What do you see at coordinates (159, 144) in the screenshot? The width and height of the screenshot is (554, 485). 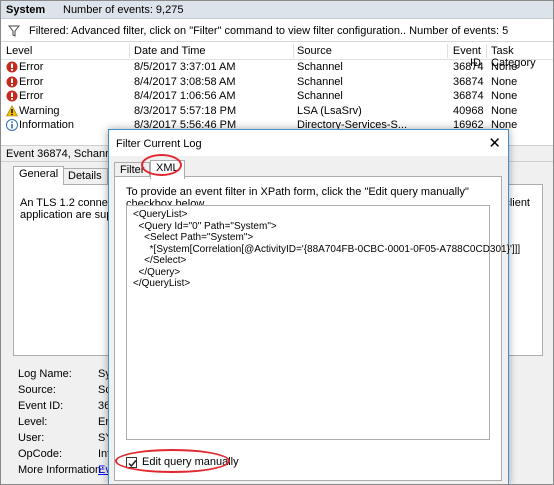 I see `dialog-title: Filter Current Log` at bounding box center [159, 144].